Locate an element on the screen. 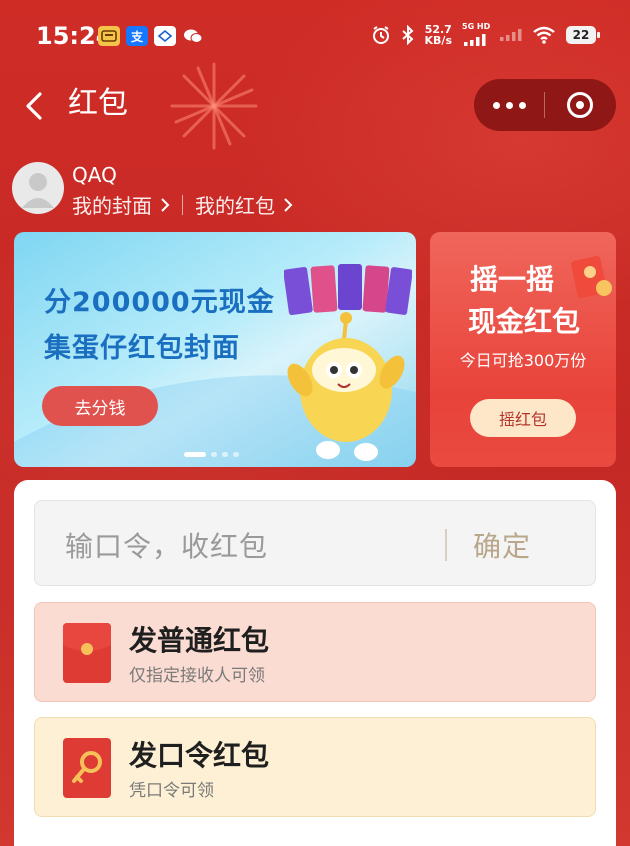 The width and height of the screenshot is (630, 846). input-divider is located at coordinates (446, 545).